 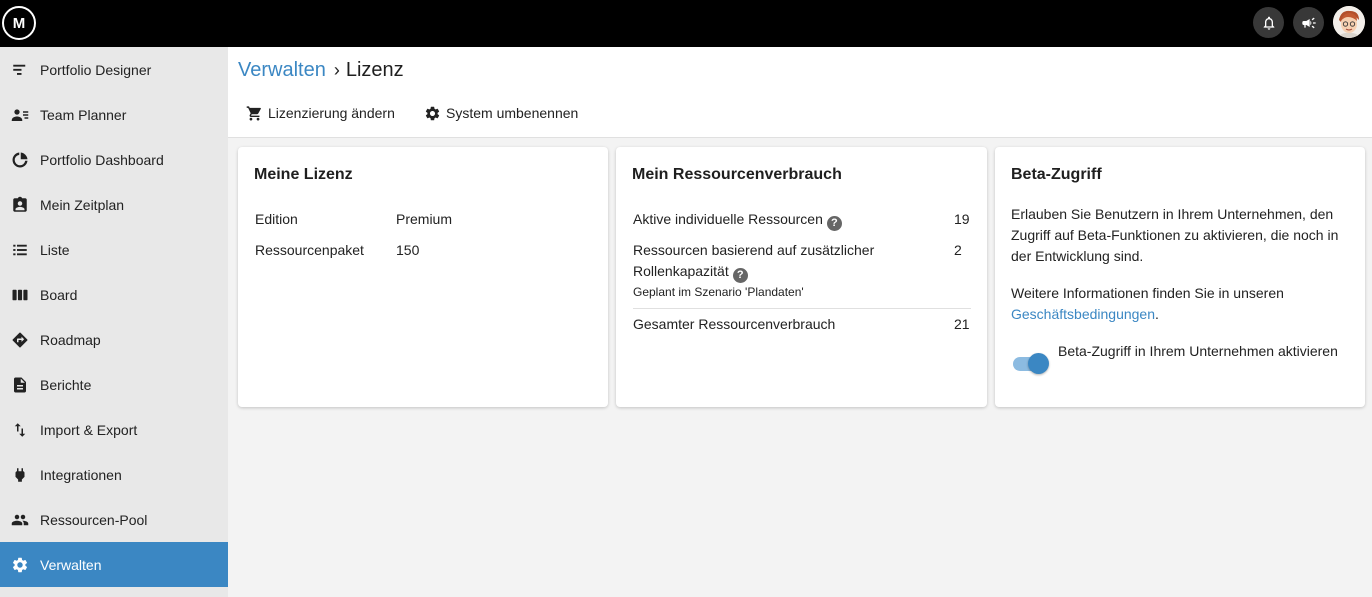 I want to click on sidebar-item-mein-zeitplan: Mein Zeitplan, so click(x=114, y=204).